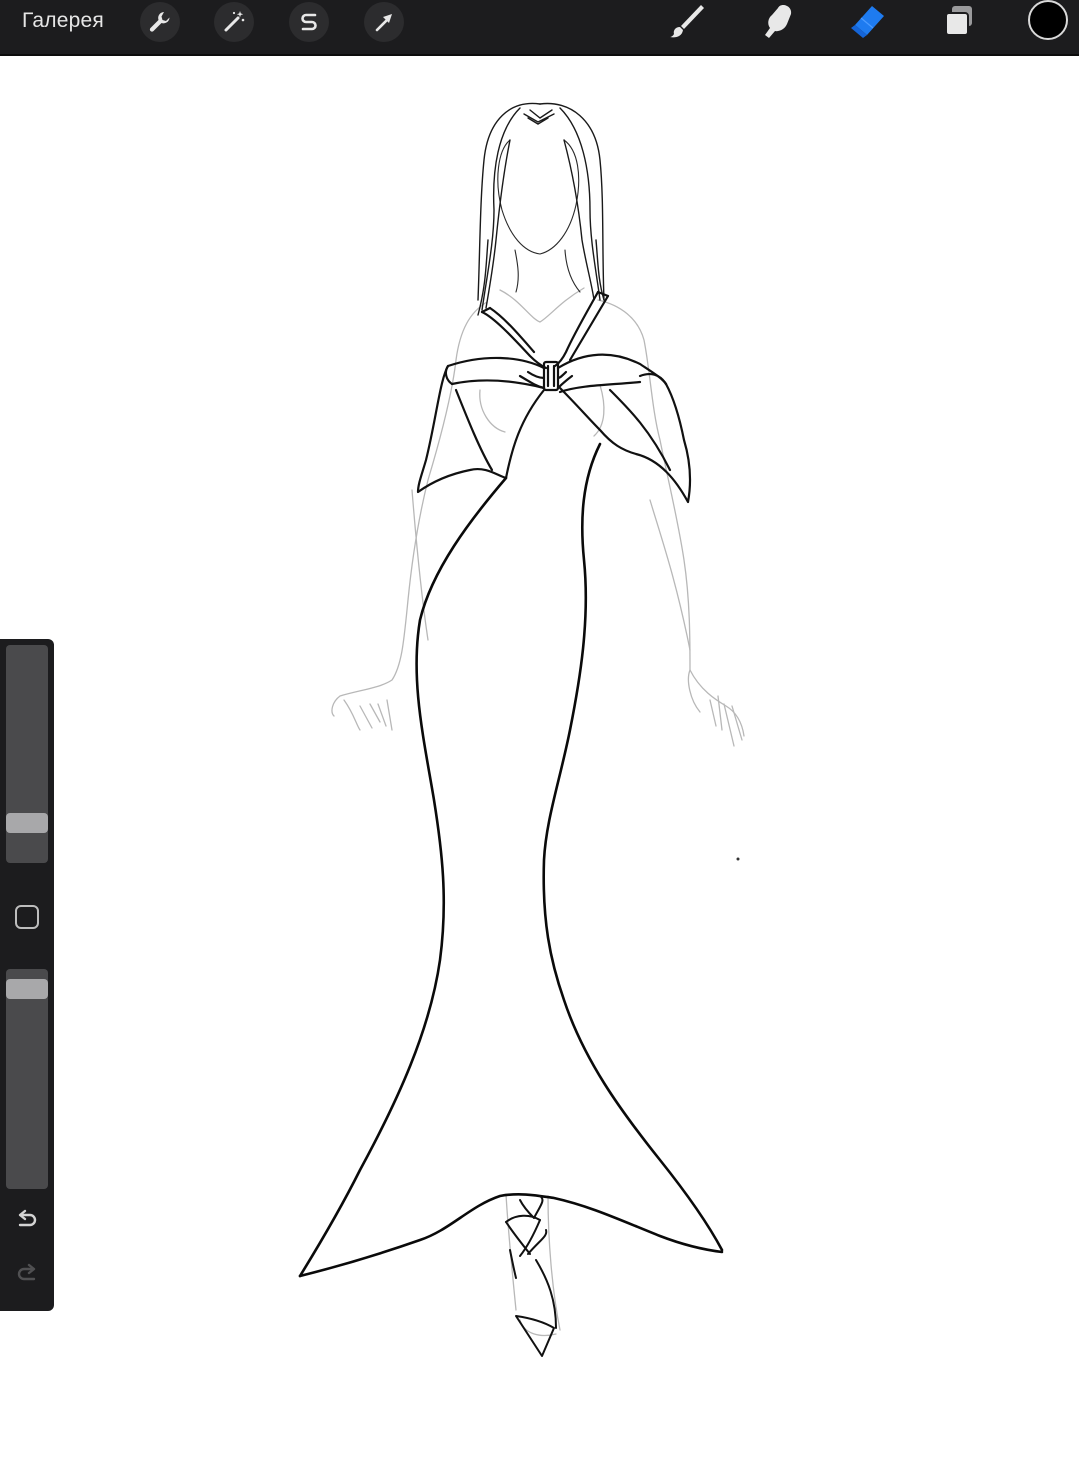 Image resolution: width=1079 pixels, height=1472 pixels. I want to click on opacity-thumb, so click(27, 989).